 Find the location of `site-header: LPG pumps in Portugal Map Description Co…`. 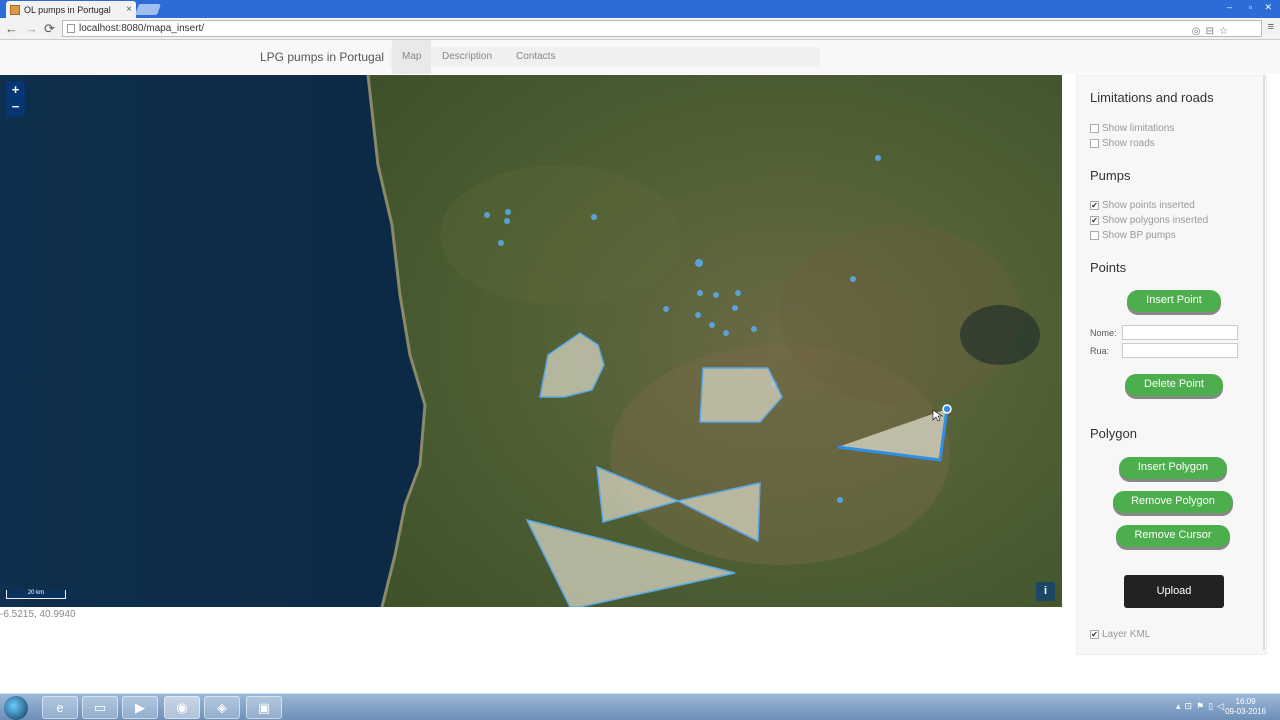

site-header: LPG pumps in Portugal Map Description Co… is located at coordinates (640, 57).